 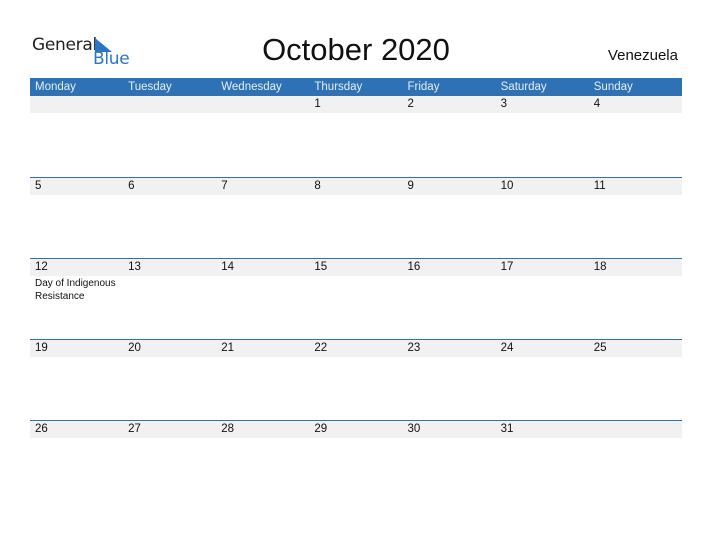 I want to click on day-number: 1, so click(x=317, y=104).